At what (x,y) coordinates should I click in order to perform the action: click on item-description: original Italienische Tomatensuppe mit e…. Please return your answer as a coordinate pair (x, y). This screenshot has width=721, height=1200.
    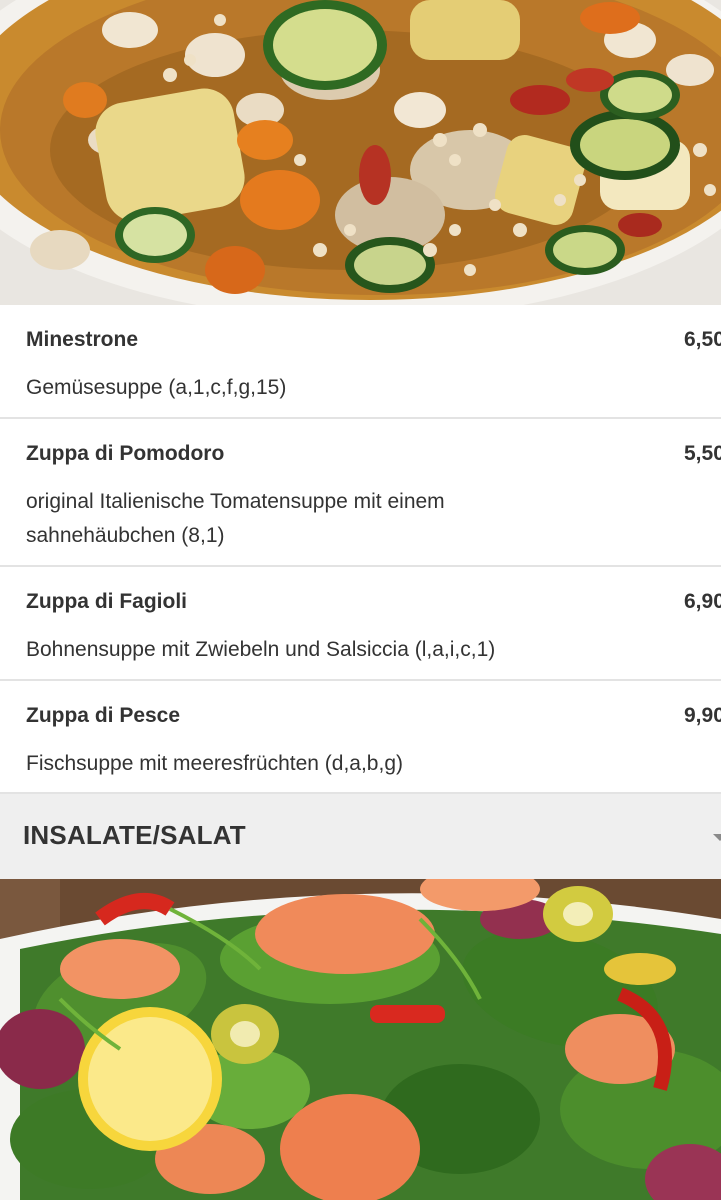
    Looking at the image, I should click on (235, 518).